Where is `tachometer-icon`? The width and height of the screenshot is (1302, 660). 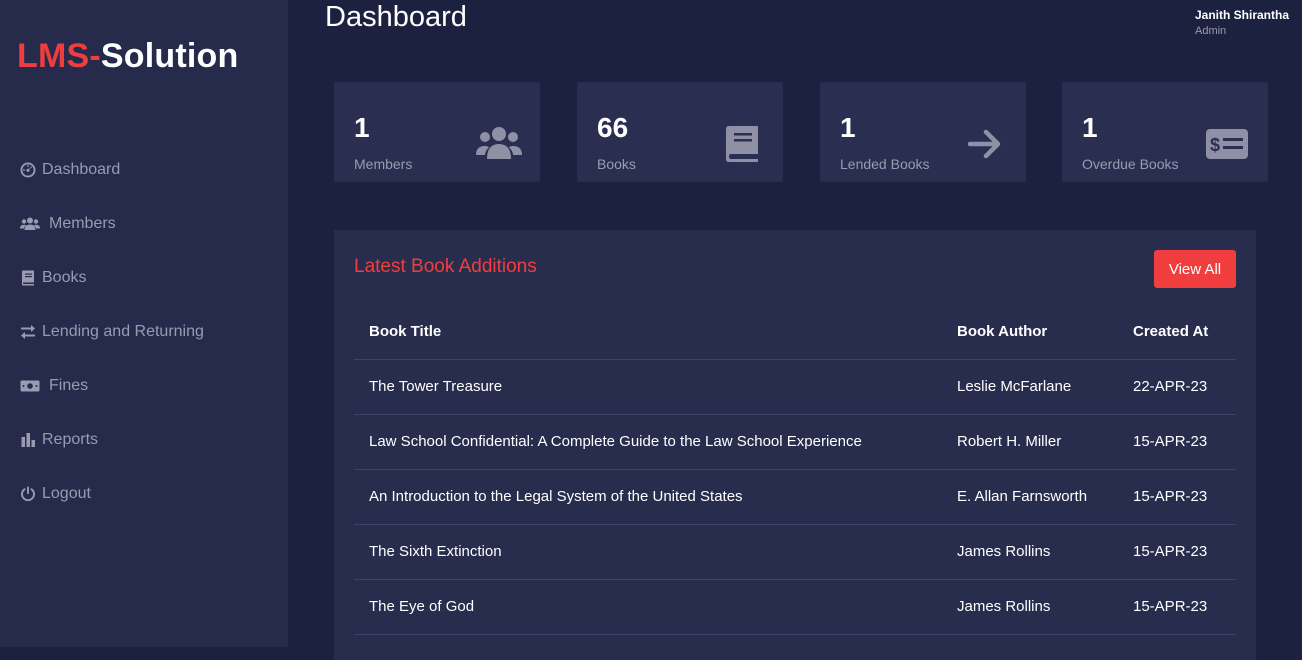
tachometer-icon is located at coordinates (28, 170).